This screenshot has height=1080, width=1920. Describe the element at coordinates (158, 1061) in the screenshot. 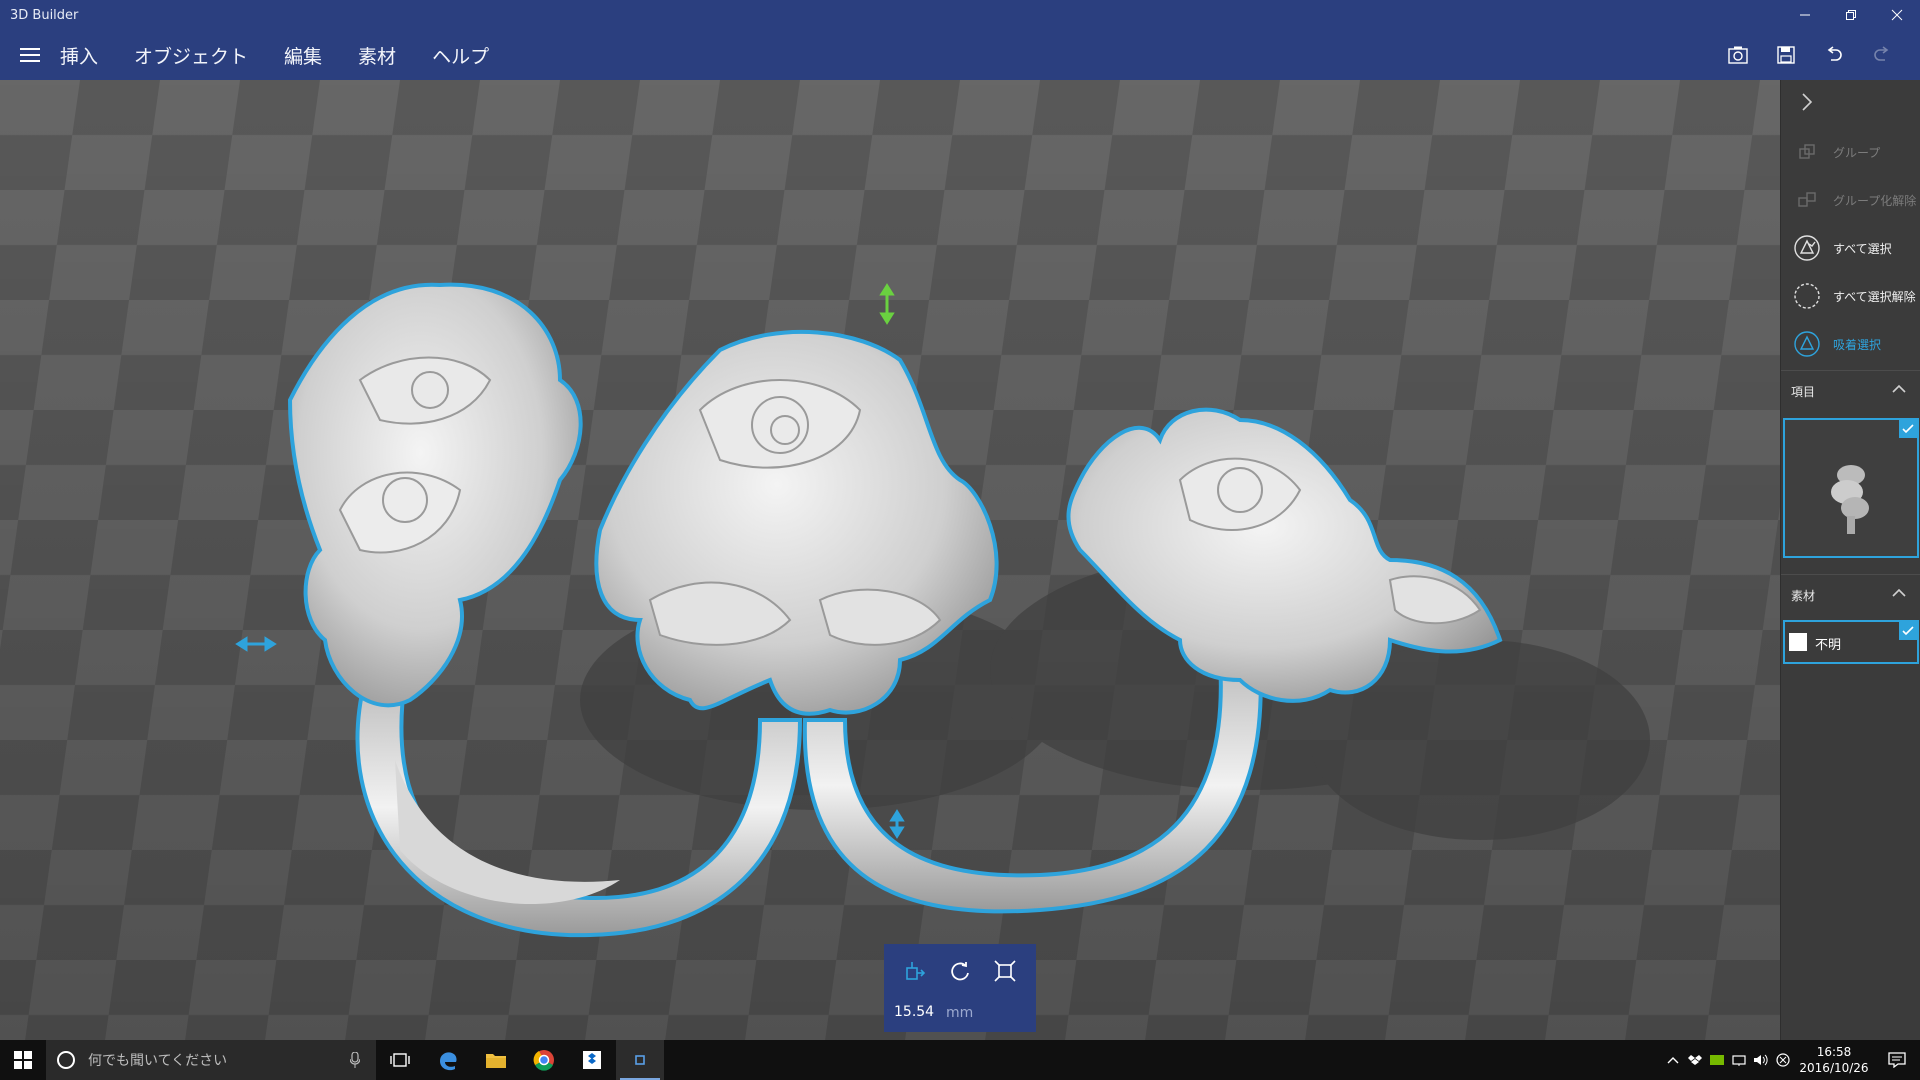

I see `search-placeholder: 何でも聞いてください` at that location.